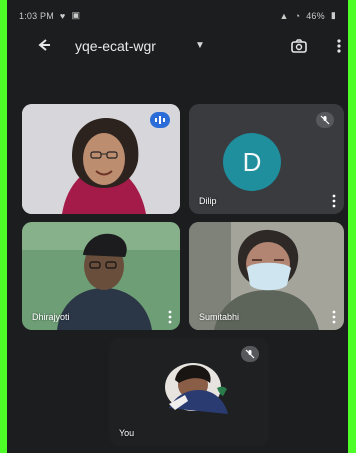  Describe the element at coordinates (51, 317) in the screenshot. I see `participant-name: Dhirajyoti` at that location.